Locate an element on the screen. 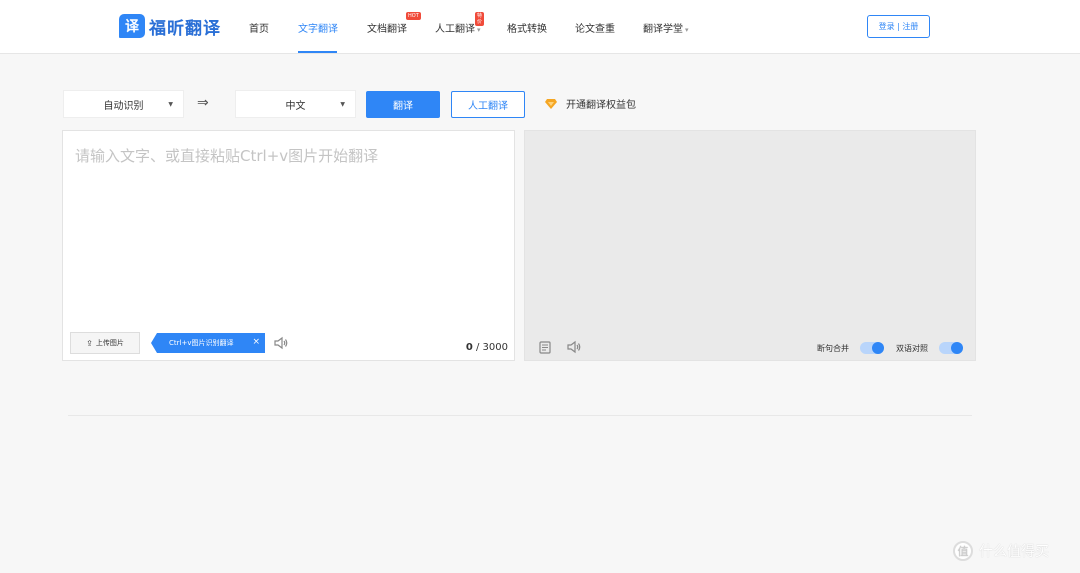  sentence-merge-toggle is located at coordinates (872, 348).